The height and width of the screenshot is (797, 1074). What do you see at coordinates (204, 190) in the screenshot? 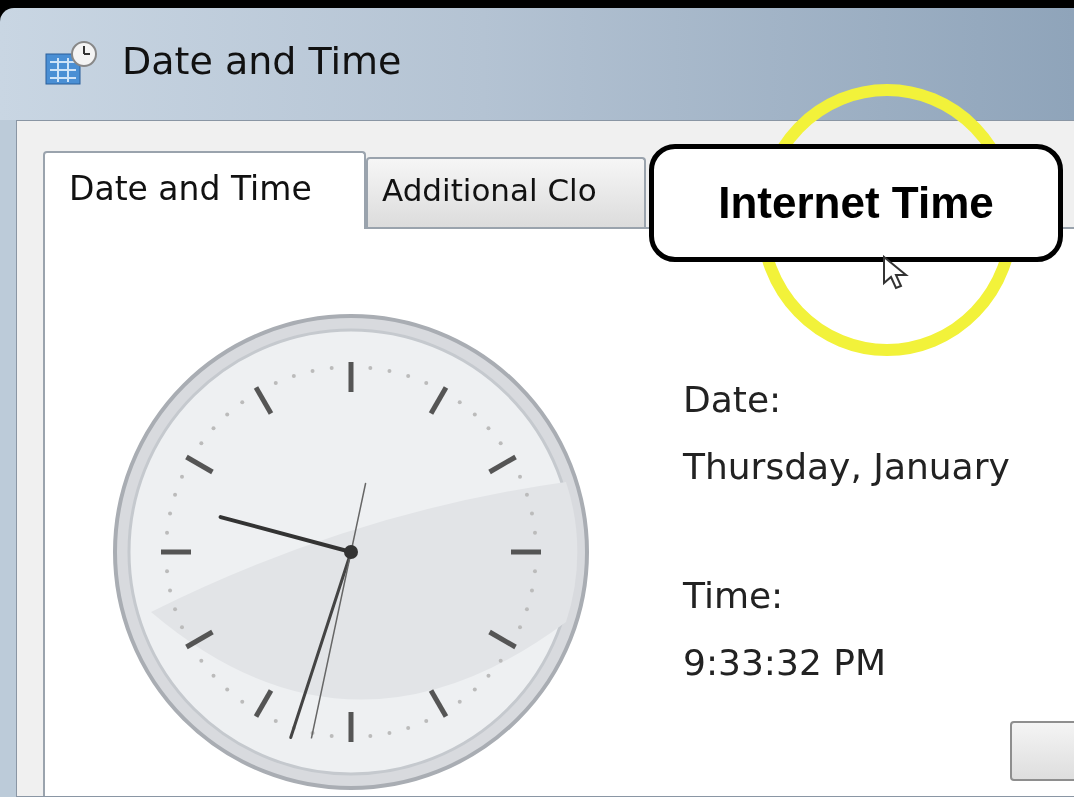
I see `tab: Date and Time` at bounding box center [204, 190].